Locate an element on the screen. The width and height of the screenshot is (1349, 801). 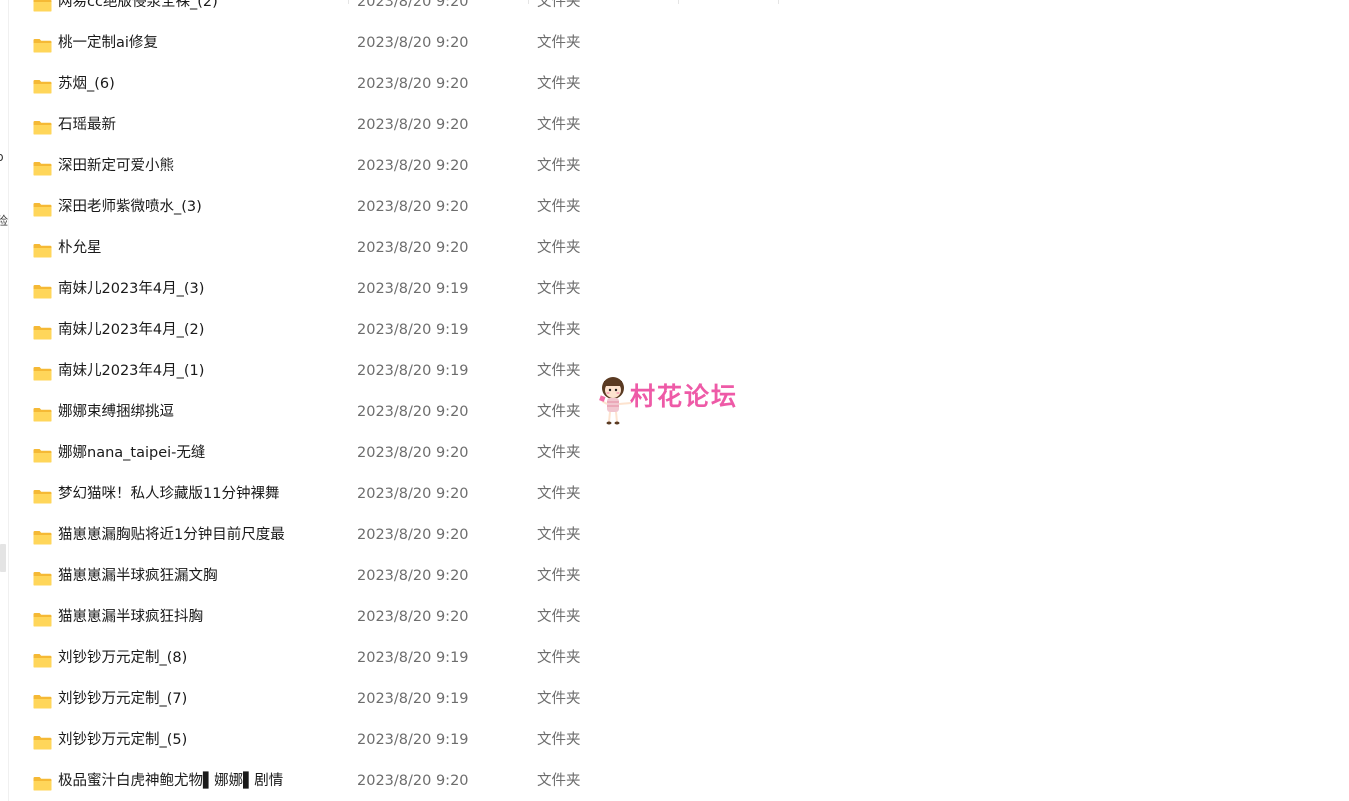
file-row: 苏烟_(6) 2023/8/20 9:20 文件夹 is located at coordinates (402, 84).